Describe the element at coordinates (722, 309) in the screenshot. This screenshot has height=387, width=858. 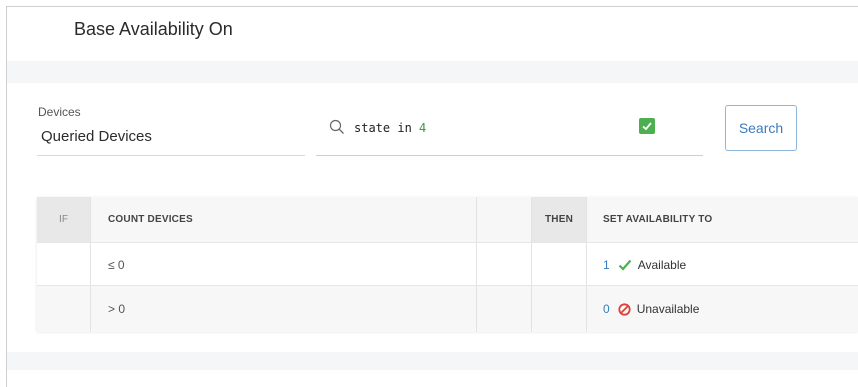
I see `row-set-cell: 0 Unavailable` at that location.